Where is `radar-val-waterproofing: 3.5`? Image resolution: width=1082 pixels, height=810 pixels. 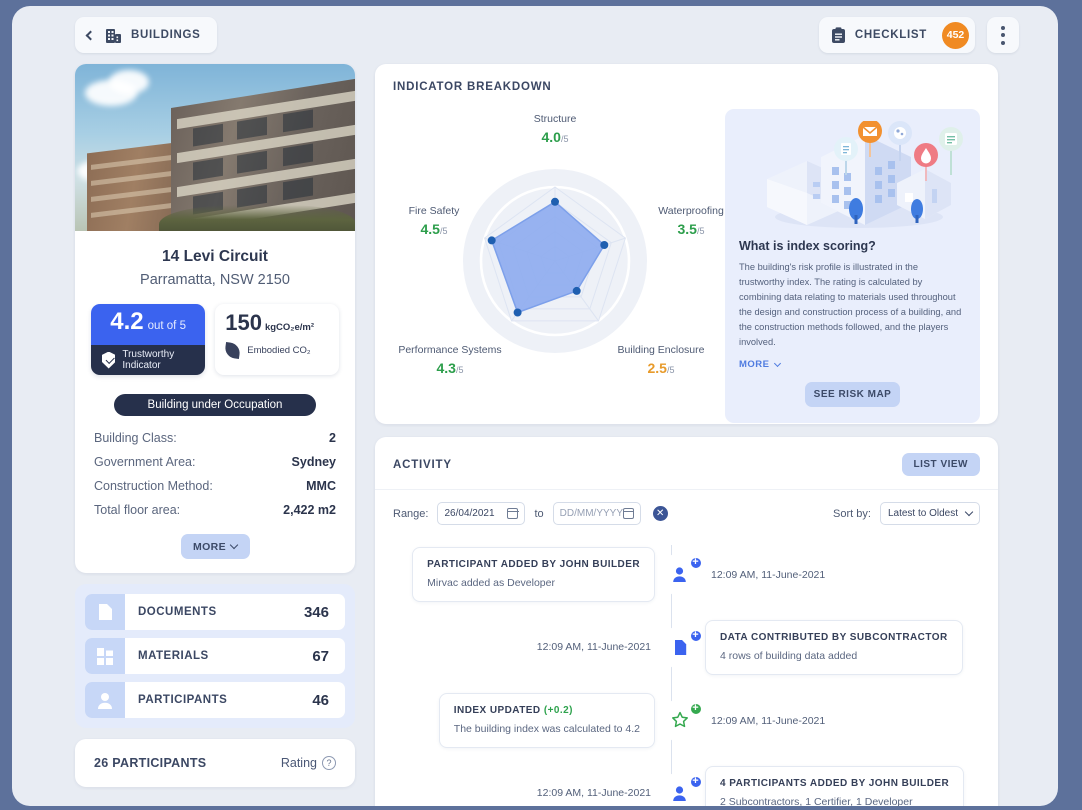 radar-val-waterproofing: 3.5 is located at coordinates (687, 229).